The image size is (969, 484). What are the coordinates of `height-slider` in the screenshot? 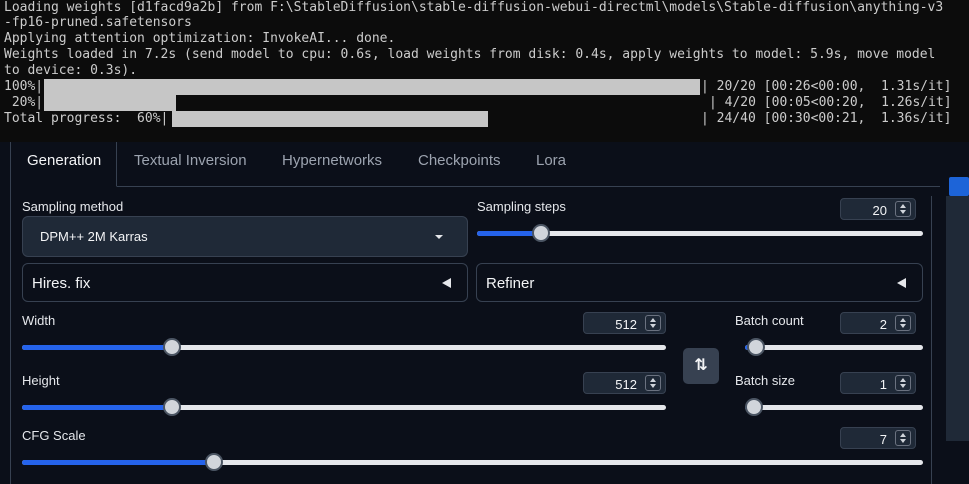 It's located at (344, 408).